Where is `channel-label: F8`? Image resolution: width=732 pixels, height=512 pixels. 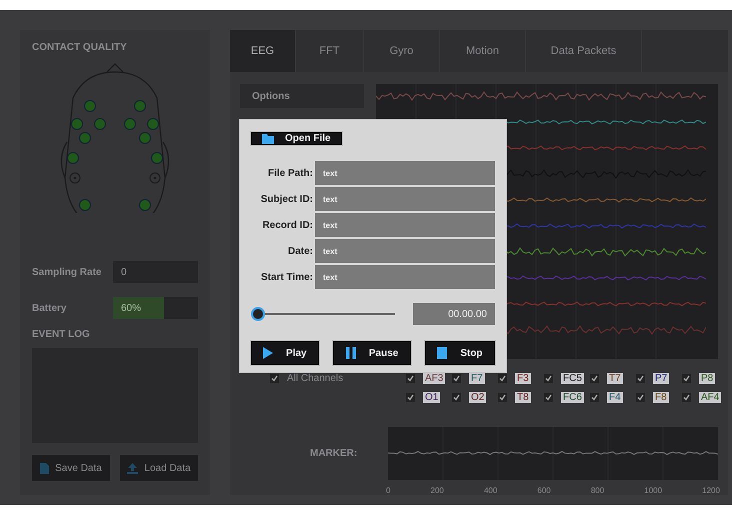 channel-label: F8 is located at coordinates (661, 397).